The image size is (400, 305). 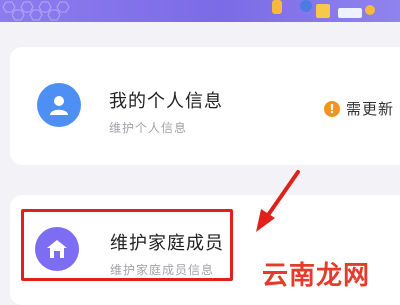 What do you see at coordinates (323, 9) in the screenshot?
I see `banner-illustration` at bounding box center [323, 9].